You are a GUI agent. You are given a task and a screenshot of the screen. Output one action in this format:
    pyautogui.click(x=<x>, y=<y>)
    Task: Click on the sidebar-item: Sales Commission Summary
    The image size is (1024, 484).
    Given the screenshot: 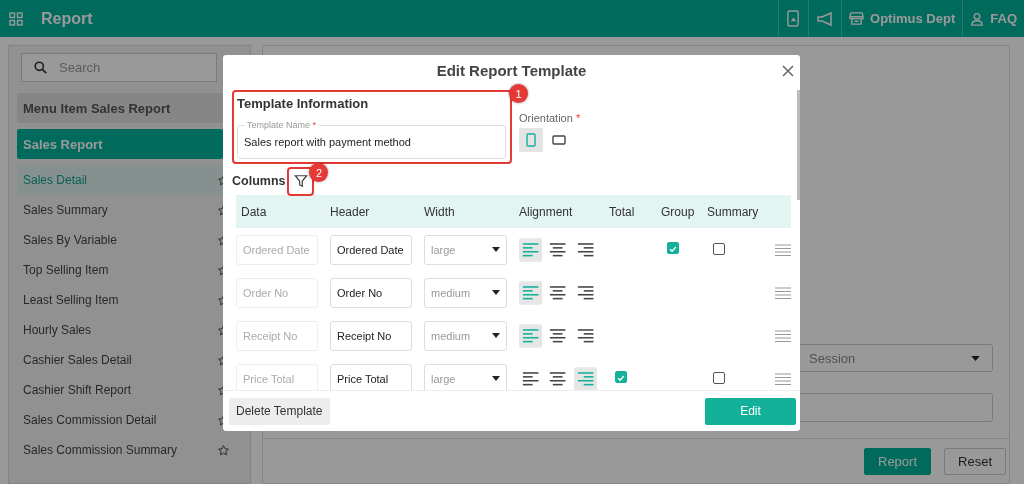 What is the action you would take?
    pyautogui.click(x=100, y=450)
    